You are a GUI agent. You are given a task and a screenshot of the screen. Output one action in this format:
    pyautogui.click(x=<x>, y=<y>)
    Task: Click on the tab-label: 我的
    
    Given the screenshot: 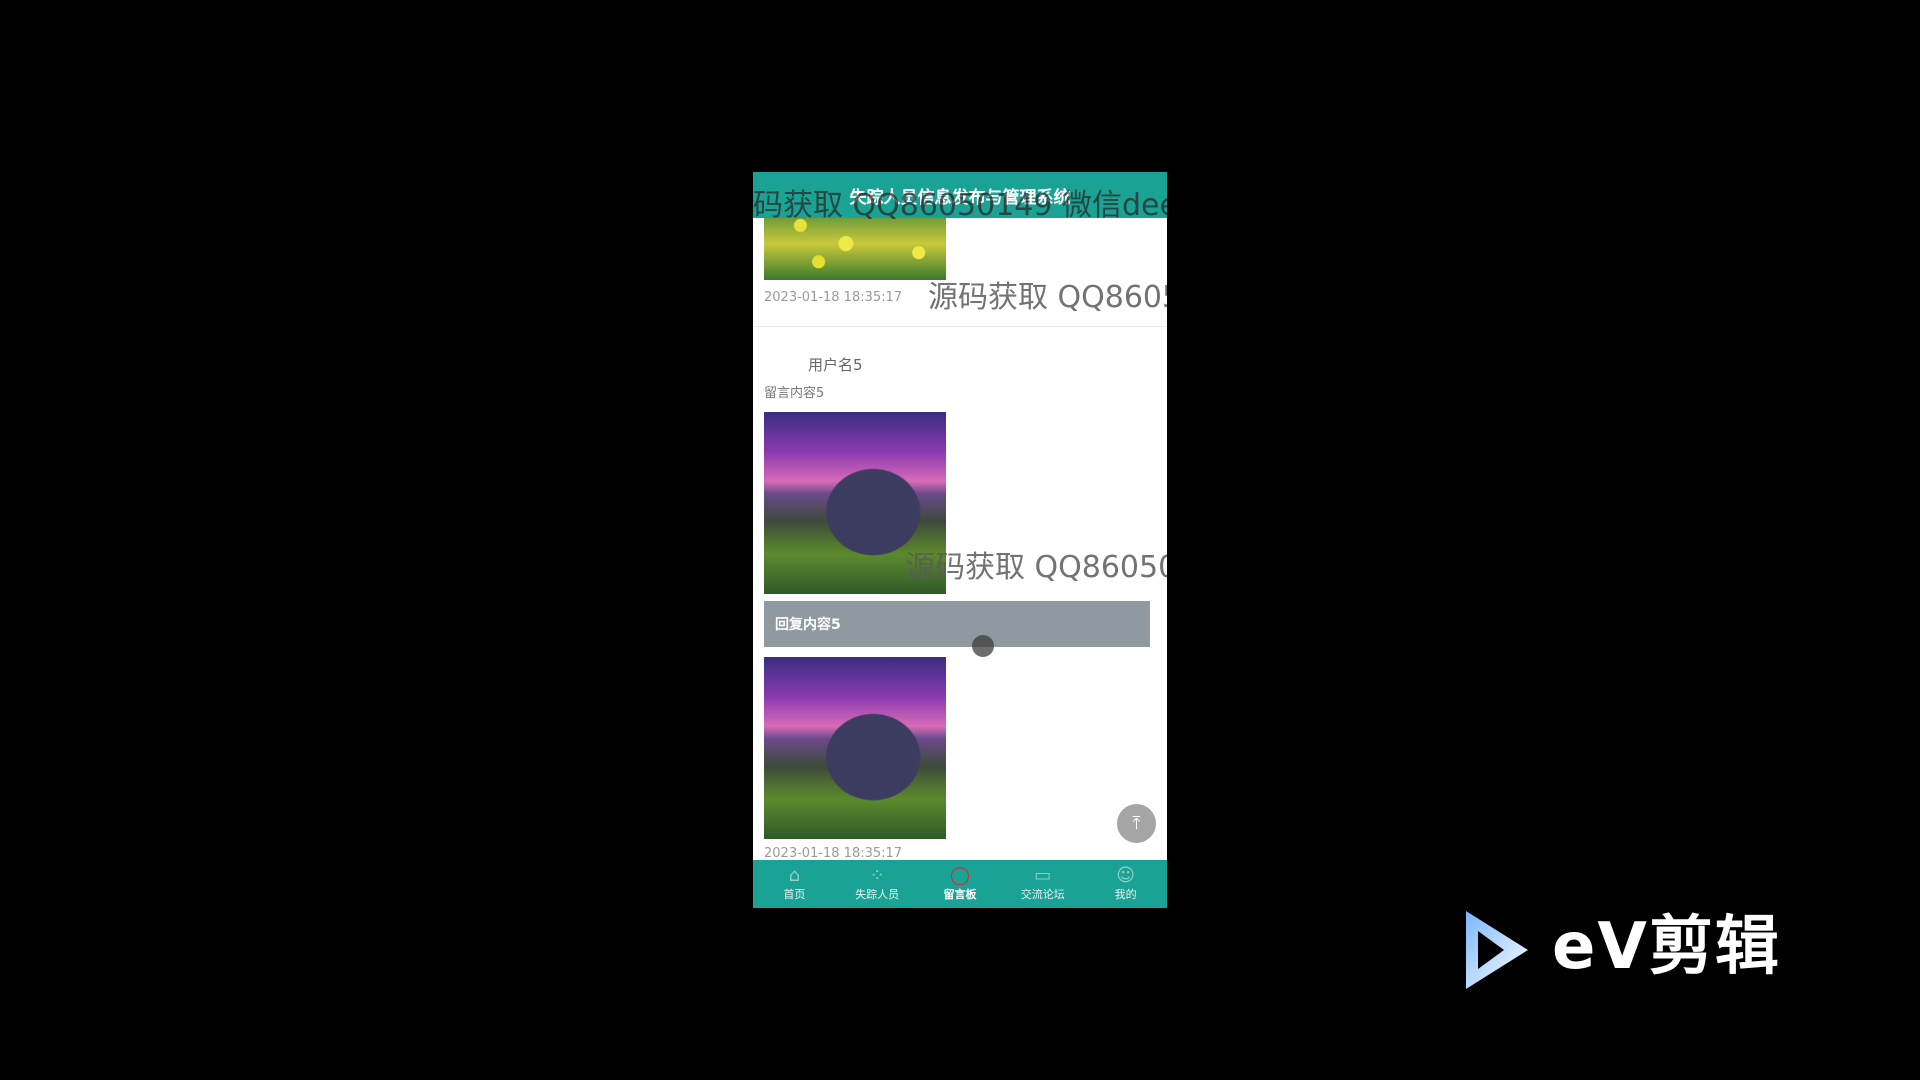 What is the action you would take?
    pyautogui.click(x=1125, y=894)
    